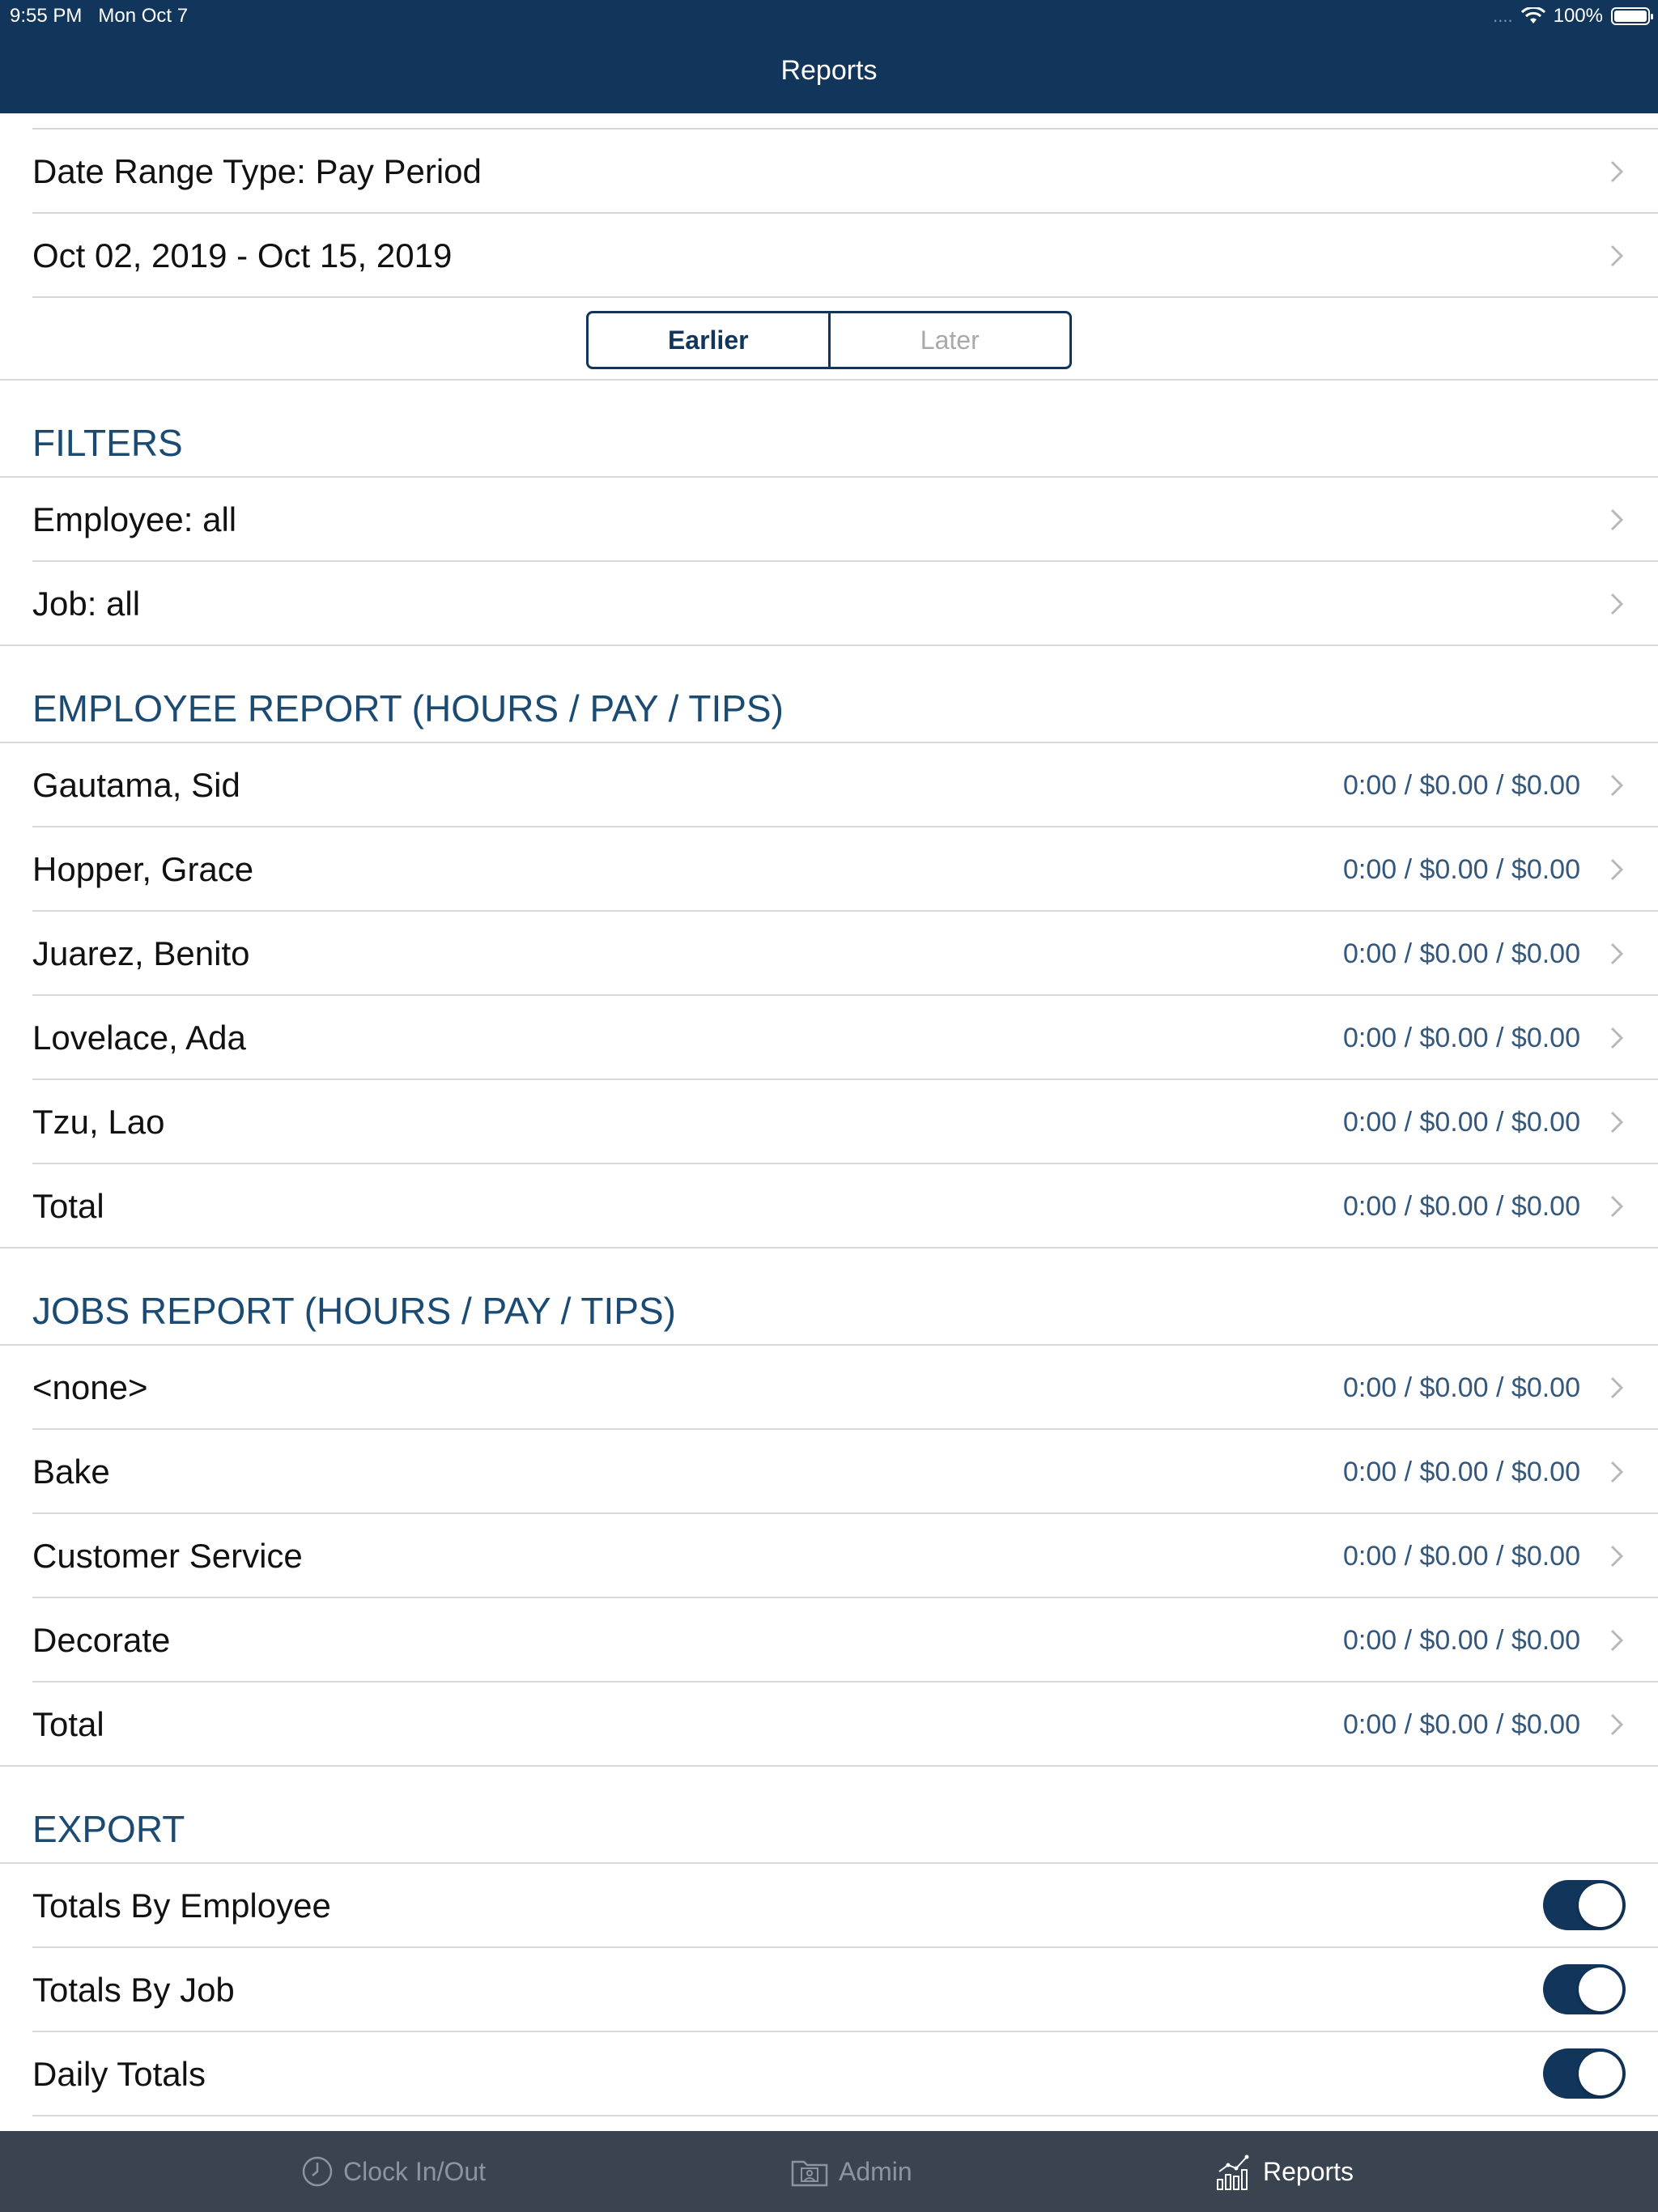 Image resolution: width=1658 pixels, height=2212 pixels. What do you see at coordinates (829, 1206) in the screenshot?
I see `employee-total-row: Total 0:00 / $0.00 / $0.00` at bounding box center [829, 1206].